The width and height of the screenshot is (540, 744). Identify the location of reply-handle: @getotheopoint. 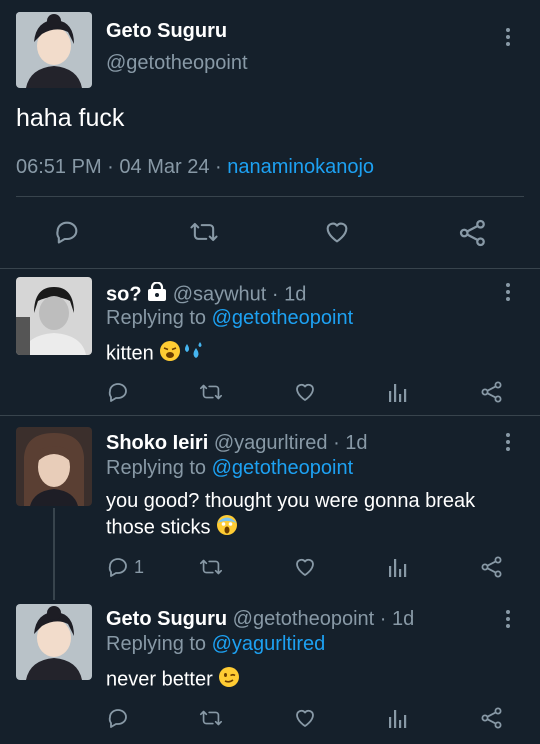
(304, 619).